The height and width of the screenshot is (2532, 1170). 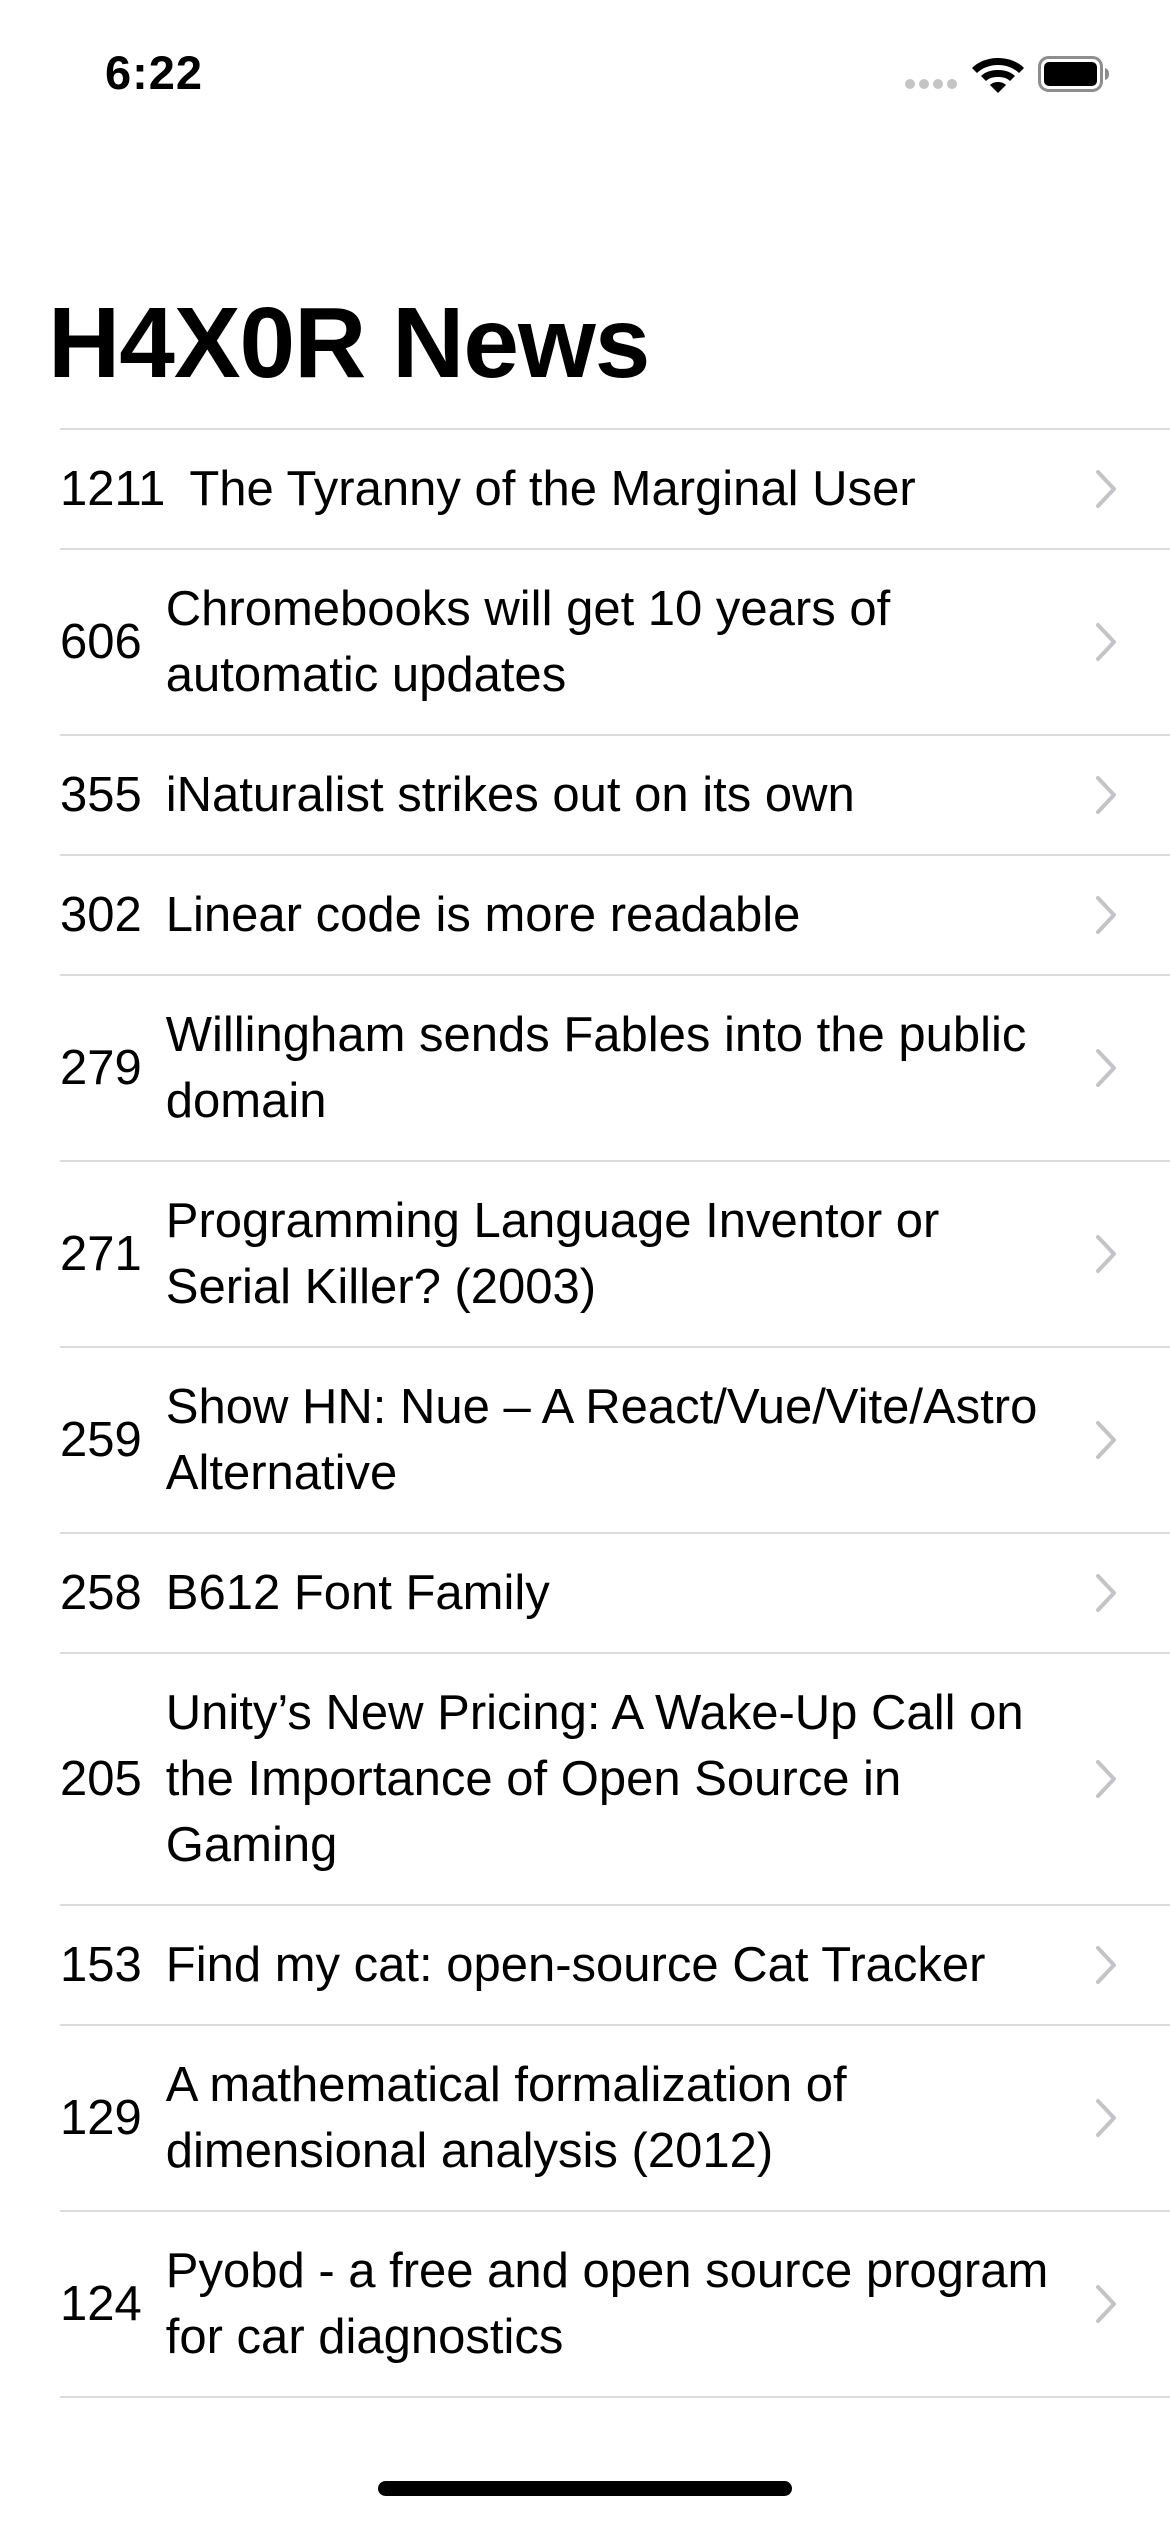 I want to click on story-points: 258, so click(x=101, y=1593).